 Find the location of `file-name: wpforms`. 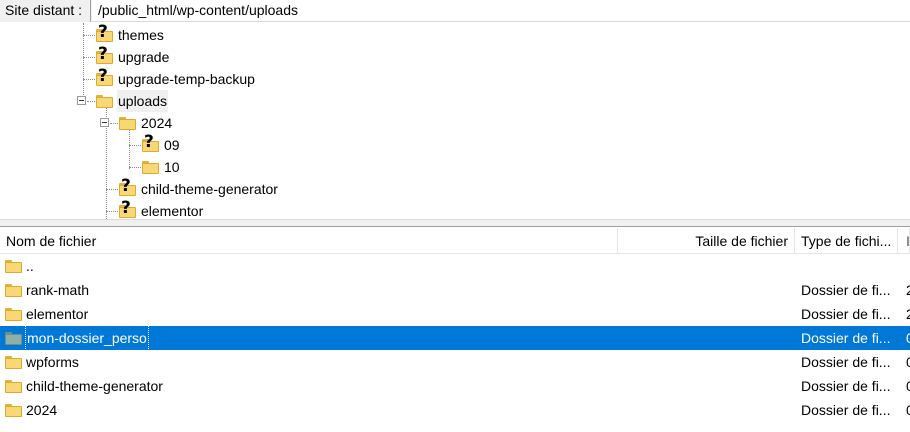

file-name: wpforms is located at coordinates (52, 362).